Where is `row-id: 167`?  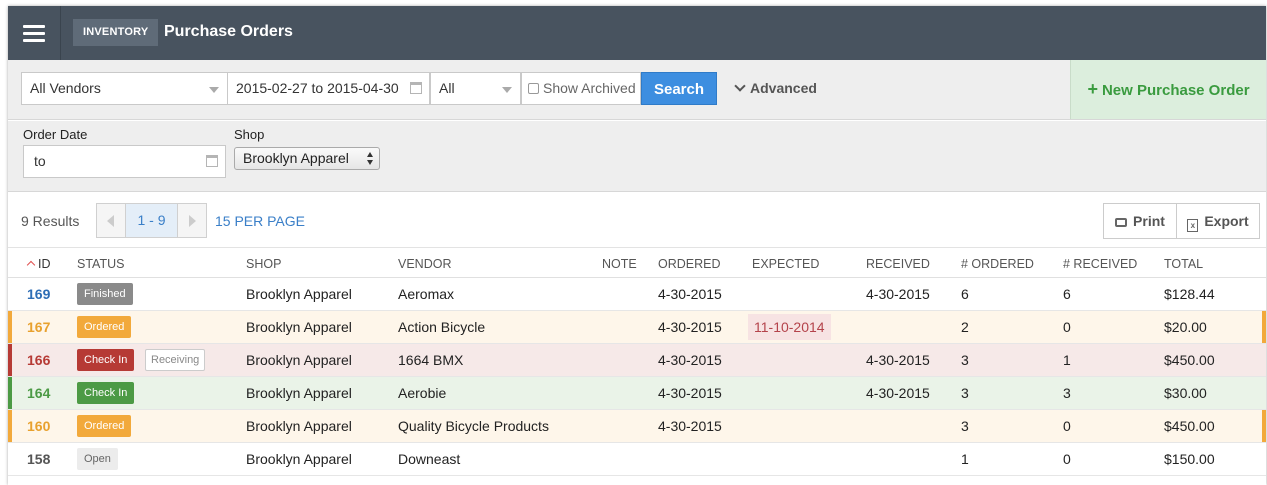
row-id: 167 is located at coordinates (38, 327).